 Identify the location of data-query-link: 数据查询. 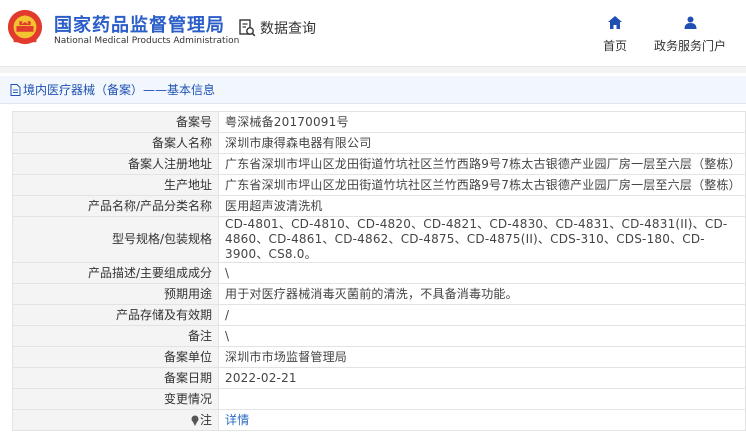
(277, 28).